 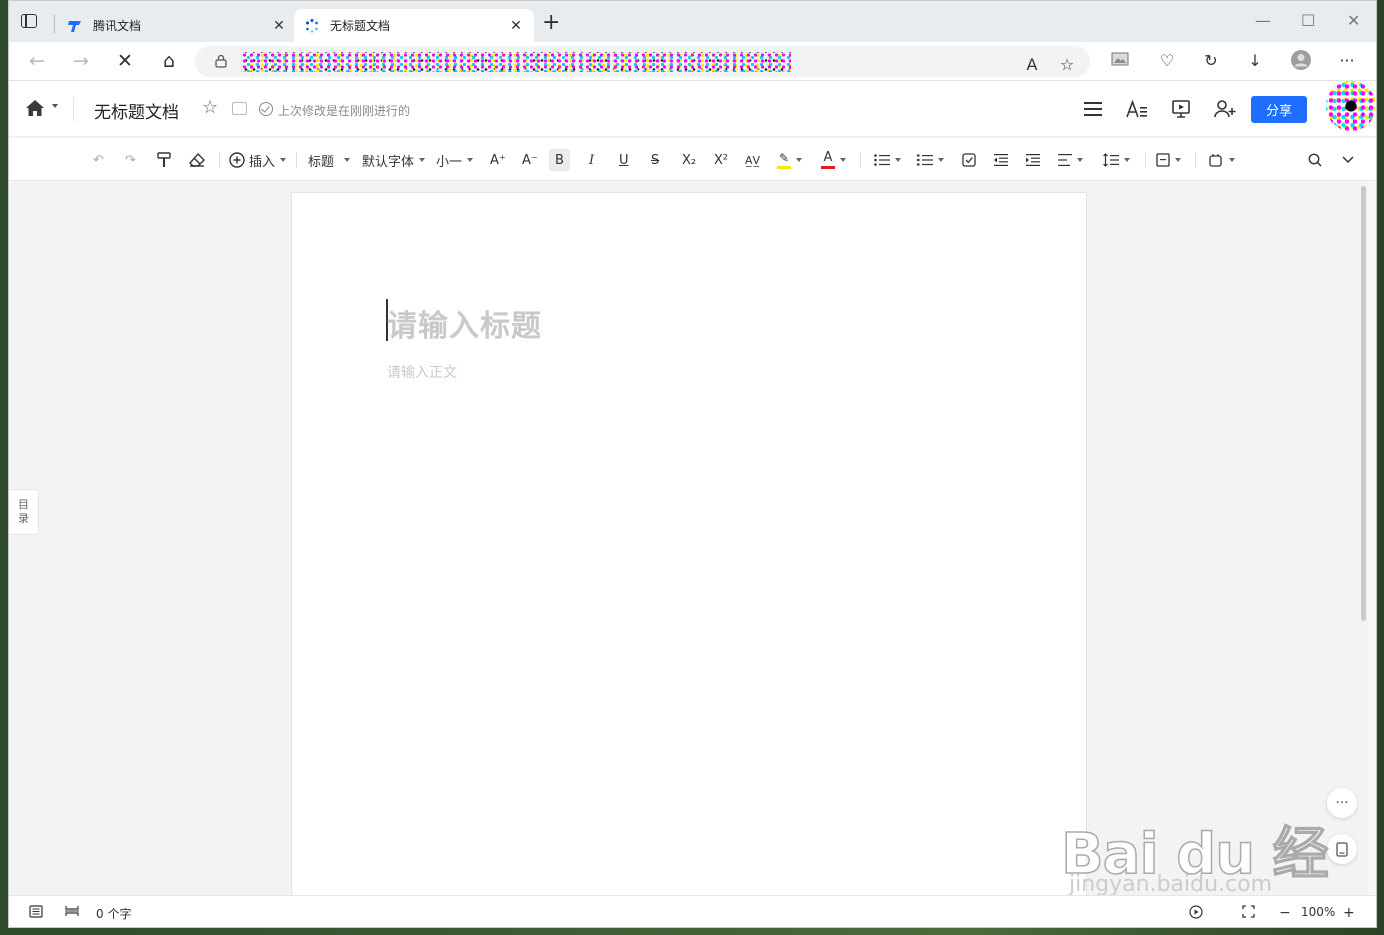 What do you see at coordinates (312, 26) in the screenshot?
I see `loading-spinner-icon` at bounding box center [312, 26].